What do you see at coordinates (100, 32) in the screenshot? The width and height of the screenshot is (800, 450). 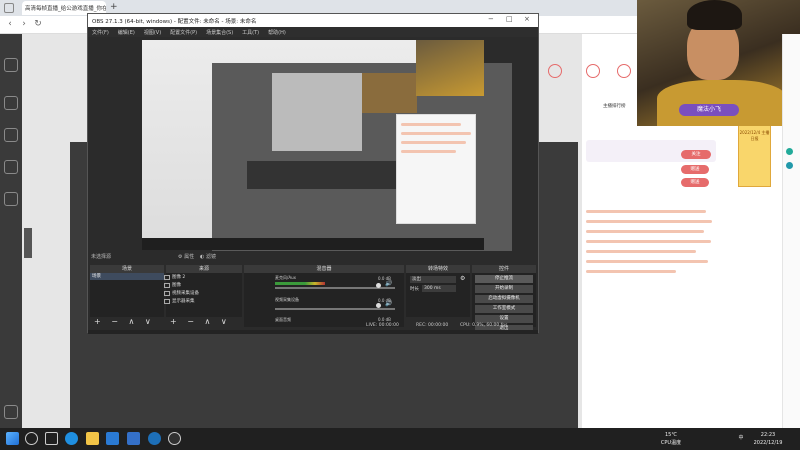 I see `menu-file: 文件(F)` at bounding box center [100, 32].